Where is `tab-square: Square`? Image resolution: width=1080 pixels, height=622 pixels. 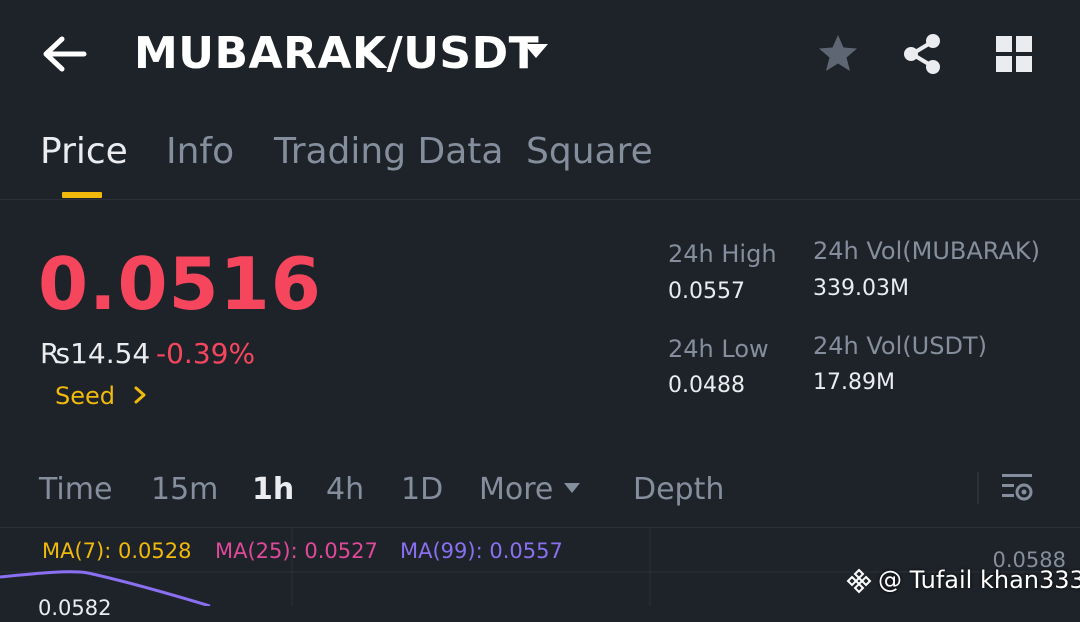 tab-square: Square is located at coordinates (589, 152).